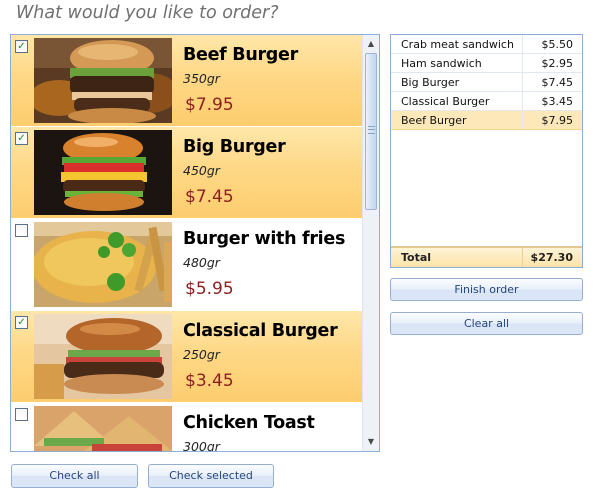 The image size is (597, 499). I want to click on scroll-down-arrow-icon: ▼, so click(371, 442).